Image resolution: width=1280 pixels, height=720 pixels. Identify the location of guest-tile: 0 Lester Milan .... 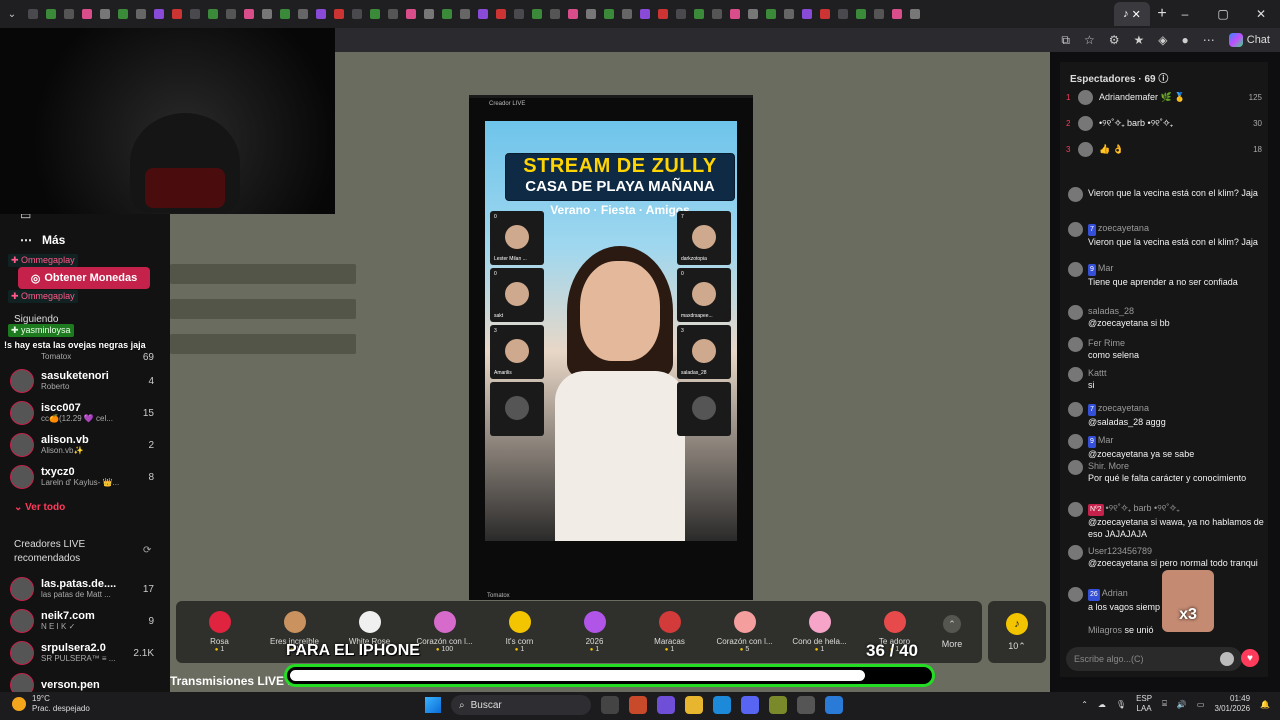
(517, 238).